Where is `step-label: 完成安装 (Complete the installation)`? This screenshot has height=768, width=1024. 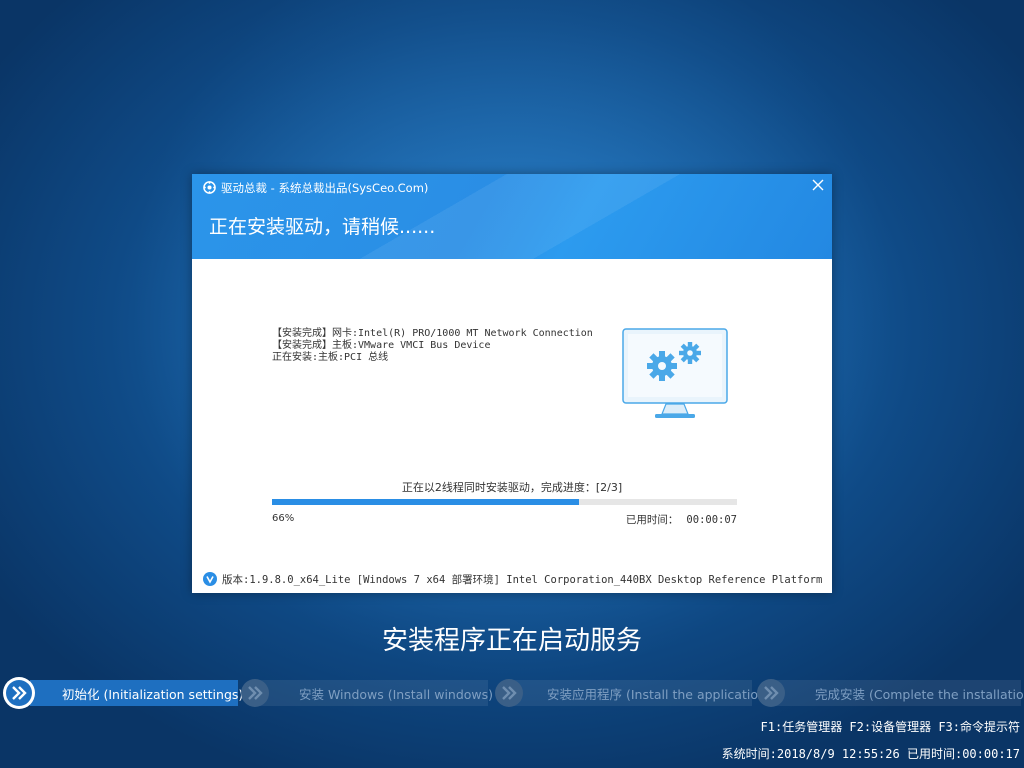 step-label: 完成安装 (Complete the installation) is located at coordinates (919, 694).